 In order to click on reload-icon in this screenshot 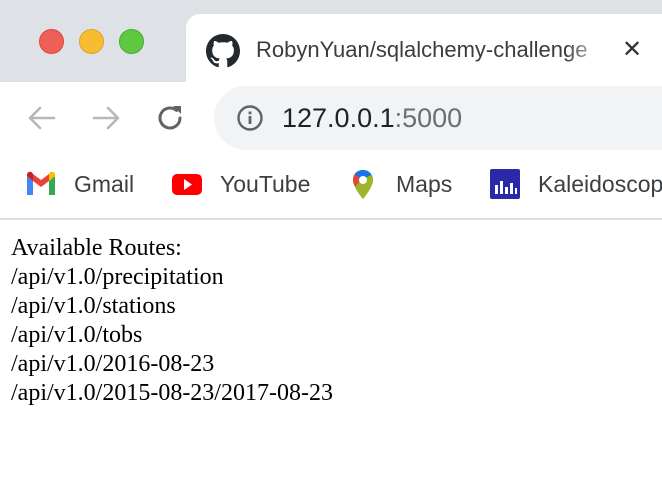, I will do `click(170, 118)`.